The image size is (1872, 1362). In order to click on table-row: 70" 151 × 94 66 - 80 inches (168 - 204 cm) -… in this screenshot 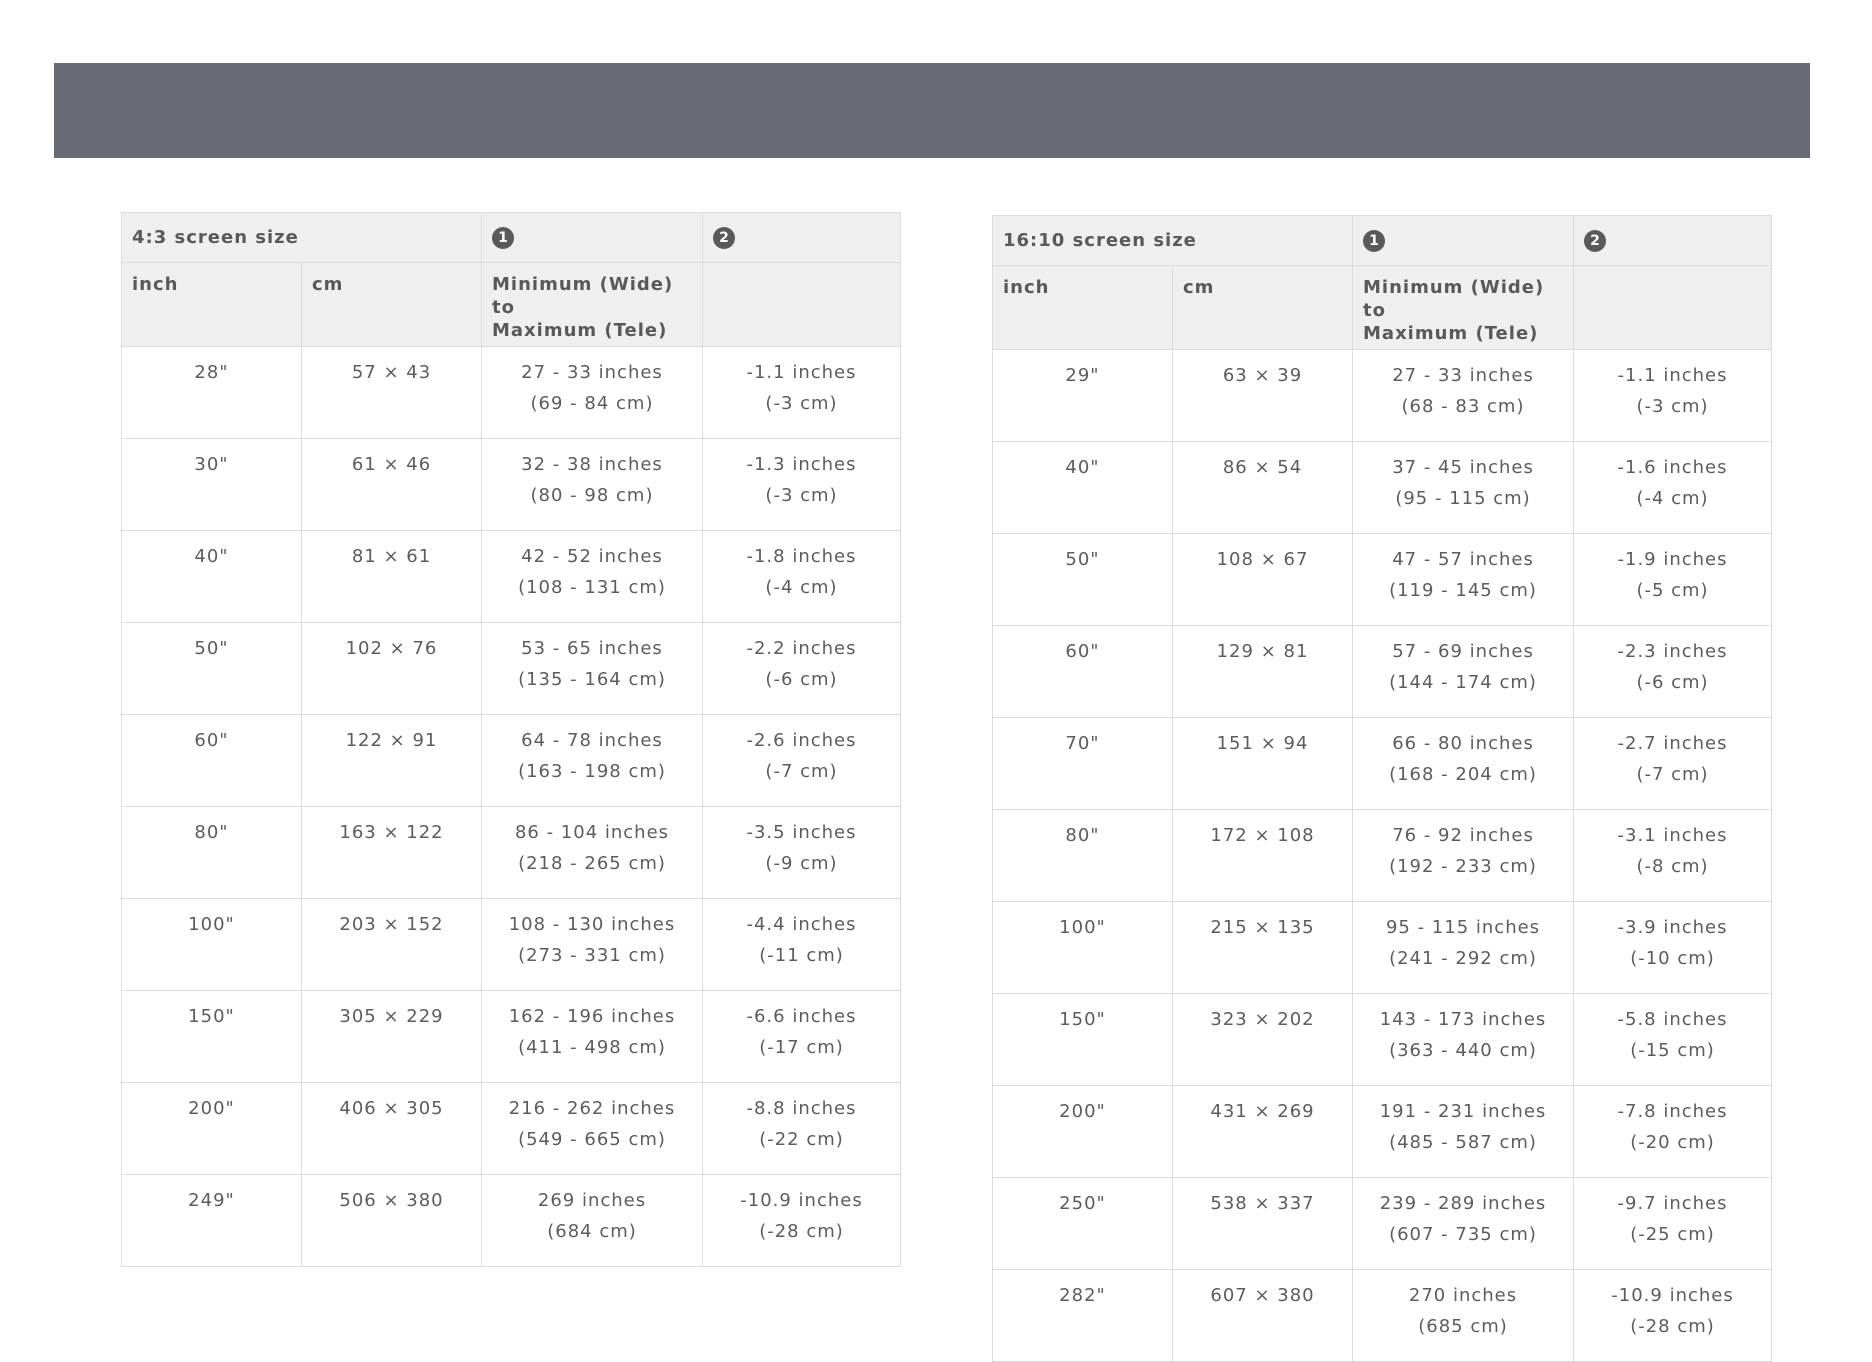, I will do `click(1382, 763)`.